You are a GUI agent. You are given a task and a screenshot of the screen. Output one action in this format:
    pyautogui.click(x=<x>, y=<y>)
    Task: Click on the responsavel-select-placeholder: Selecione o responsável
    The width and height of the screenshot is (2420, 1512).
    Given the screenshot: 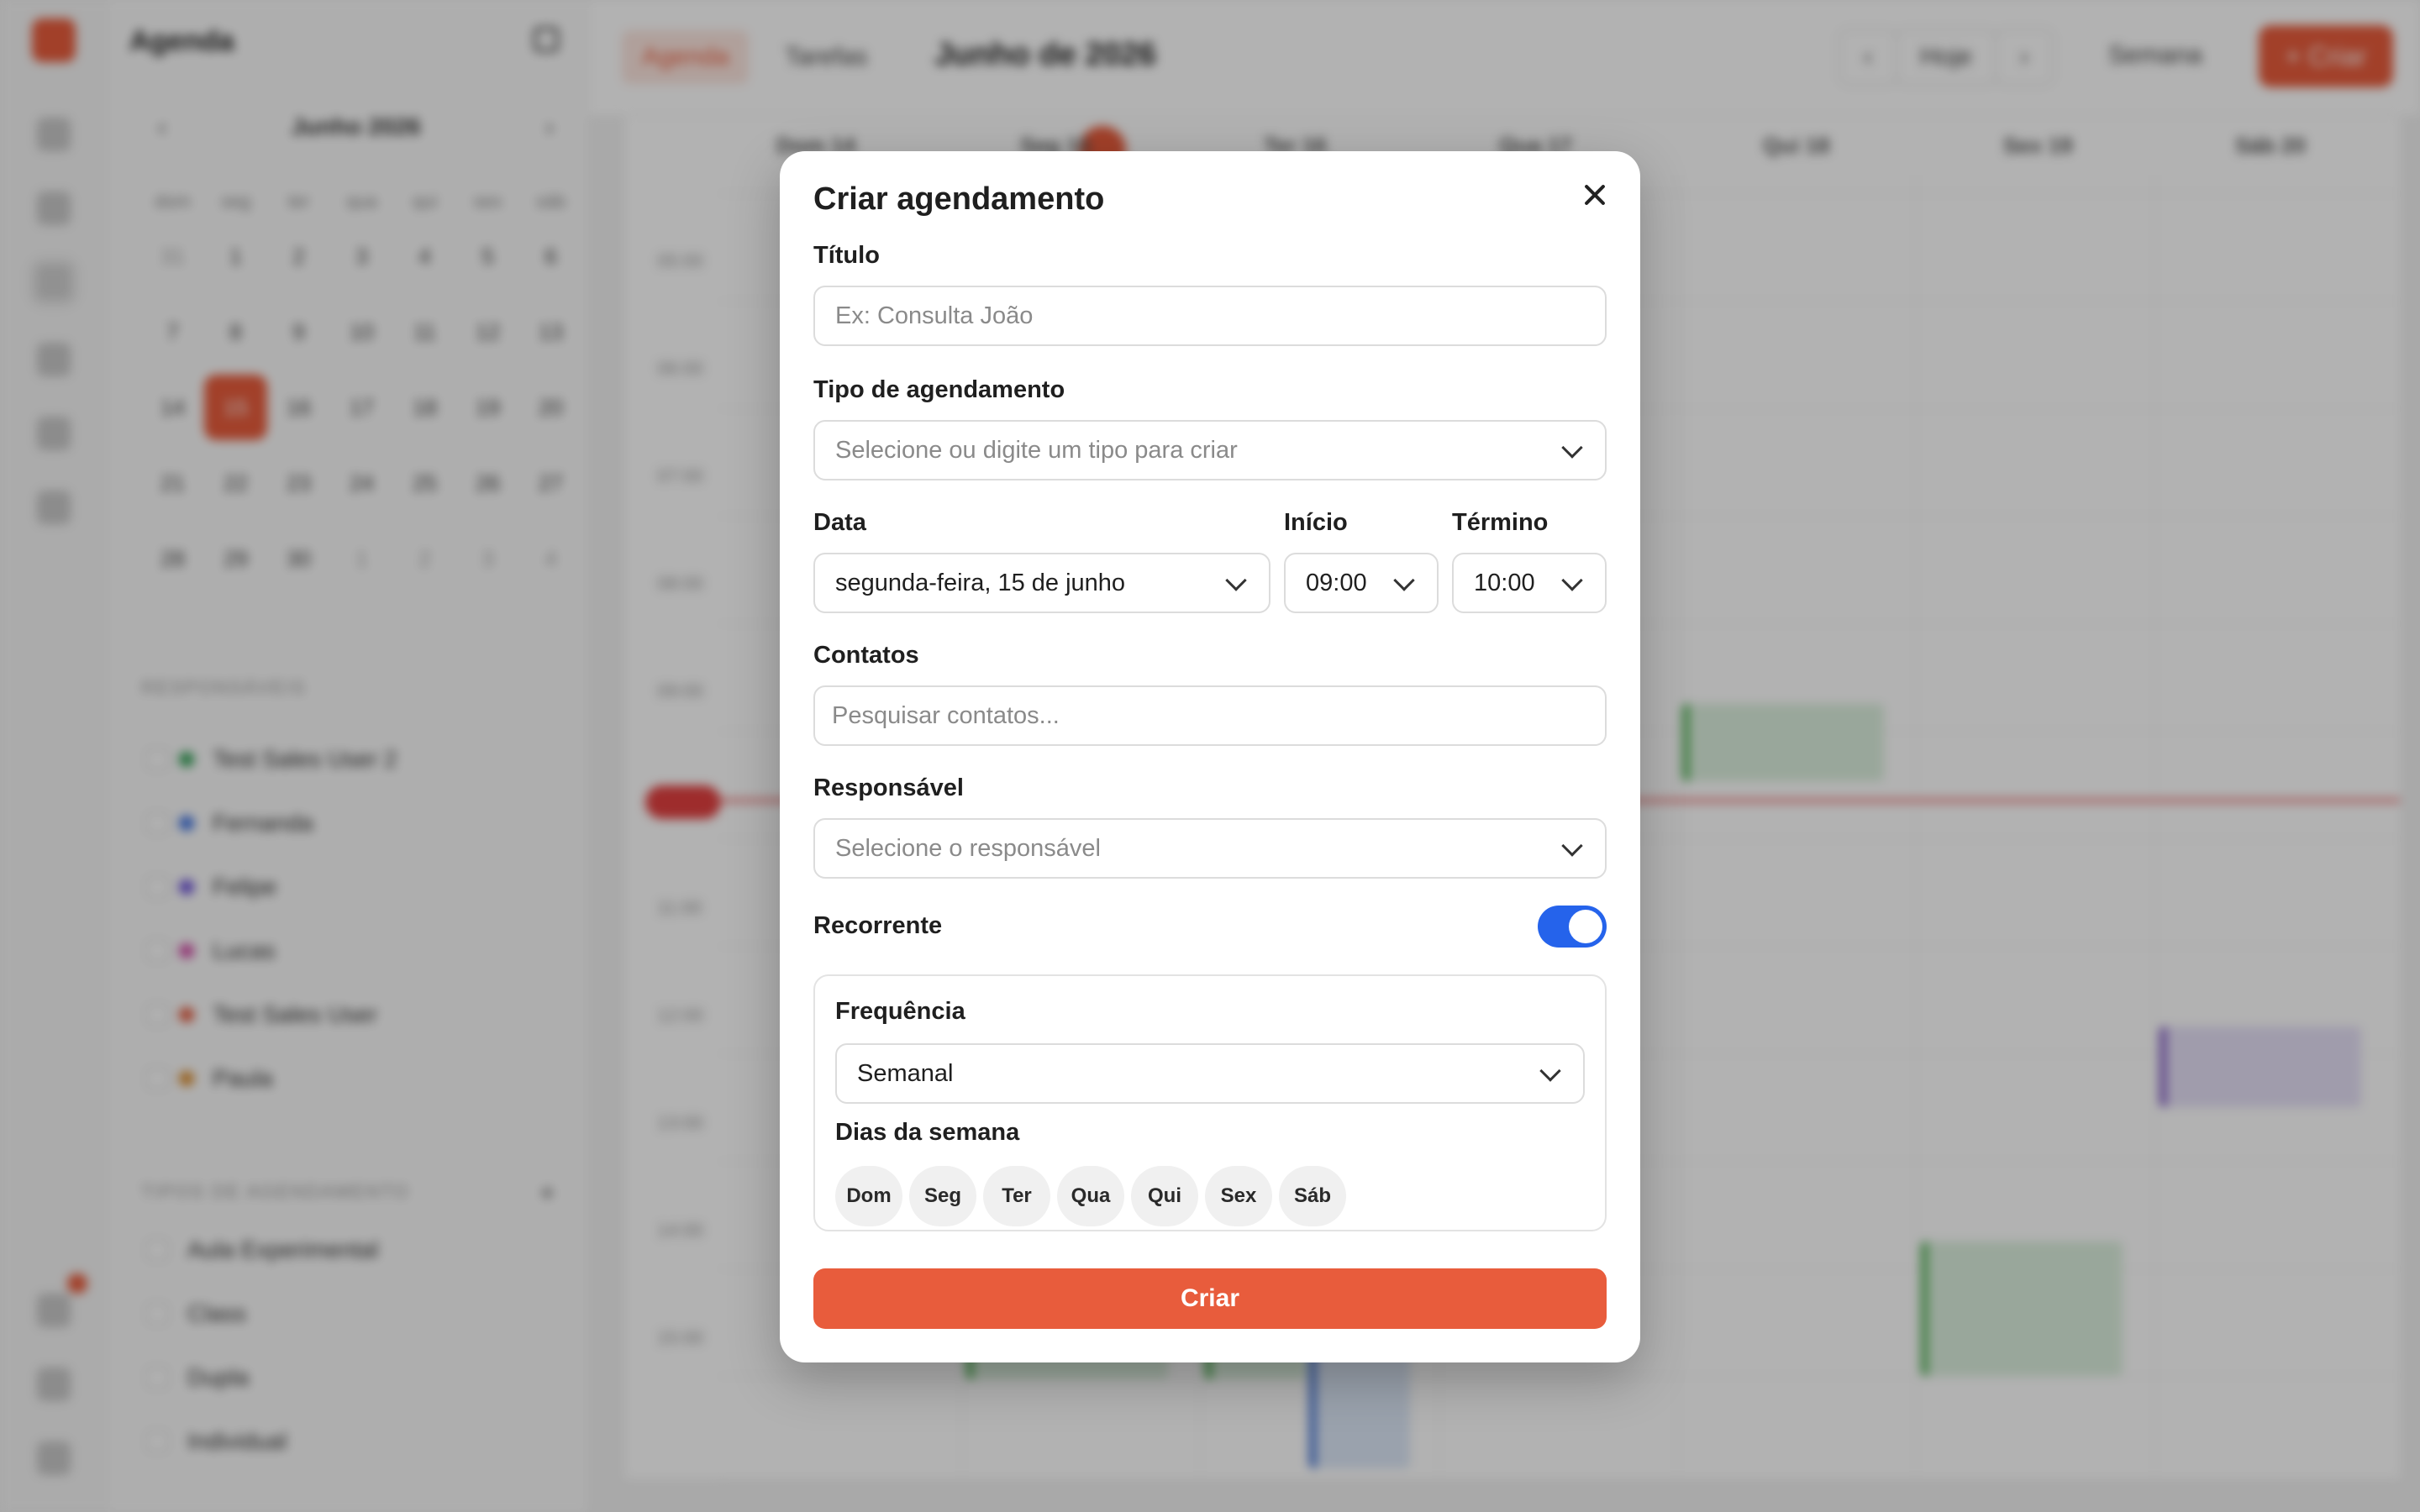 What is the action you would take?
    pyautogui.click(x=968, y=848)
    